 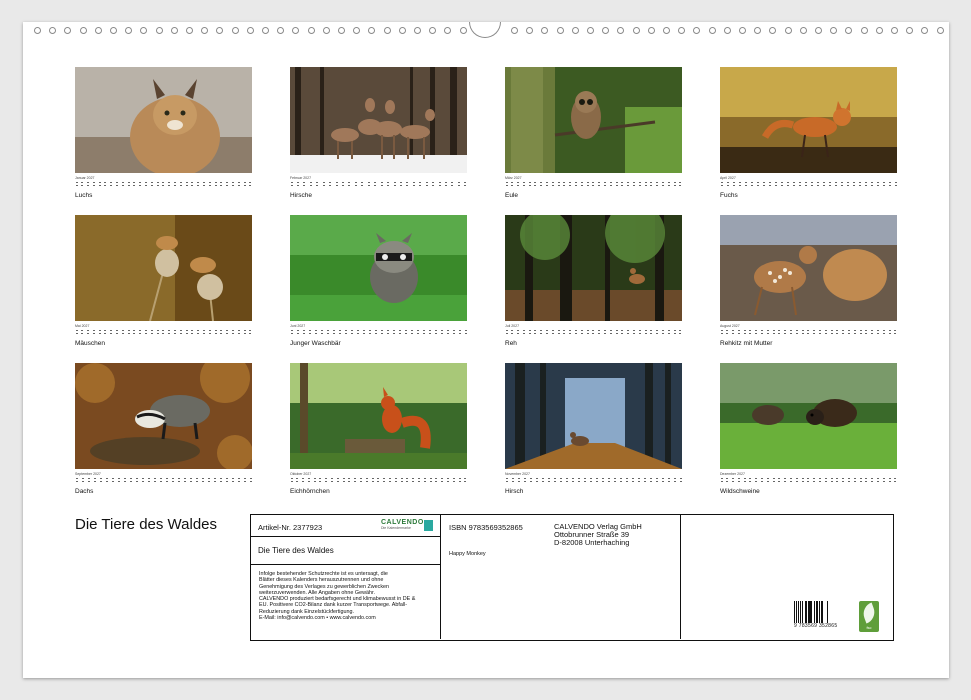 I want to click on month-caption: Dachs, so click(x=84, y=491).